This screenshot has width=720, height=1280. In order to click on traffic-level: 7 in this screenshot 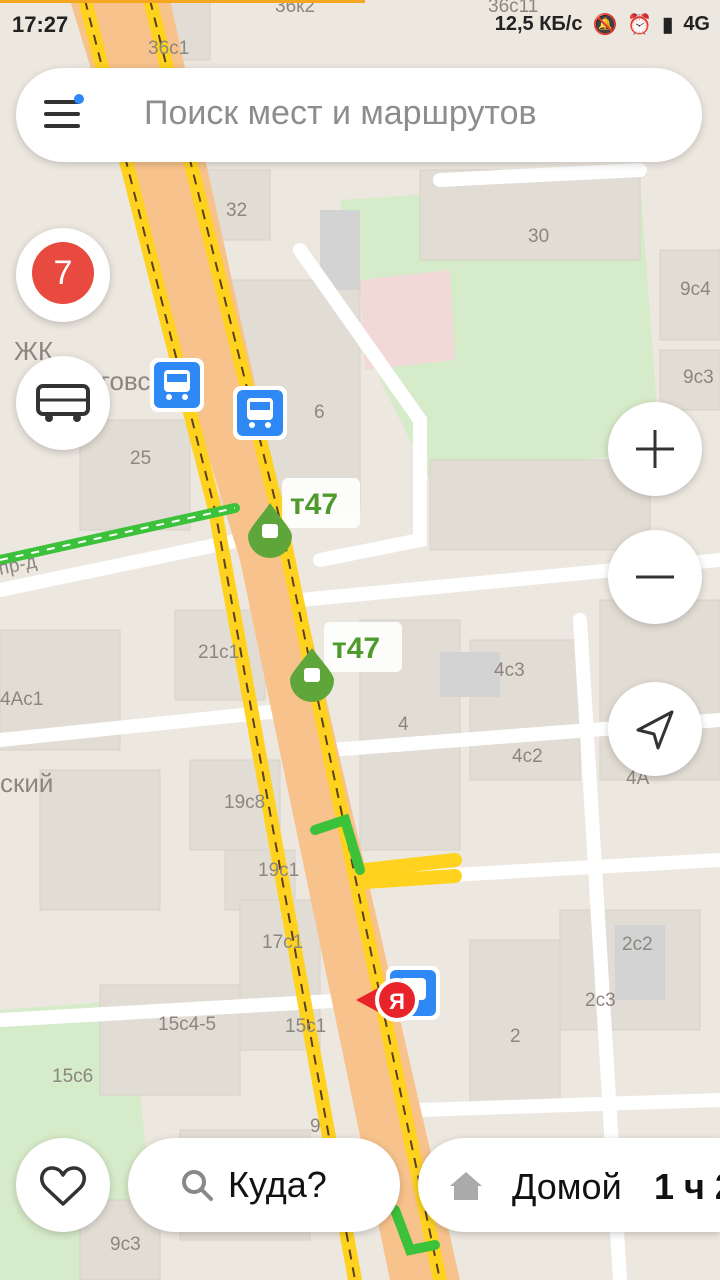, I will do `click(63, 273)`.